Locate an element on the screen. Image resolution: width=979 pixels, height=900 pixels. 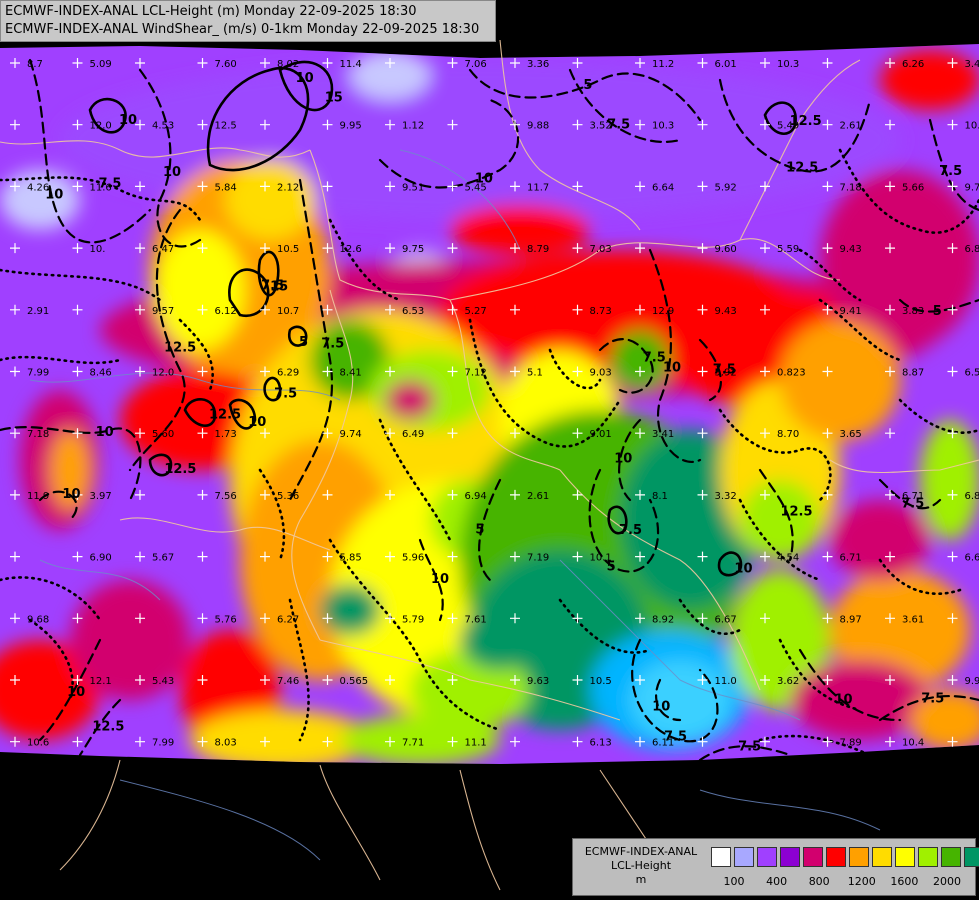
legend-title: ECMWF-INDEX-ANAL LCL-Height m is located at coordinates (641, 866).